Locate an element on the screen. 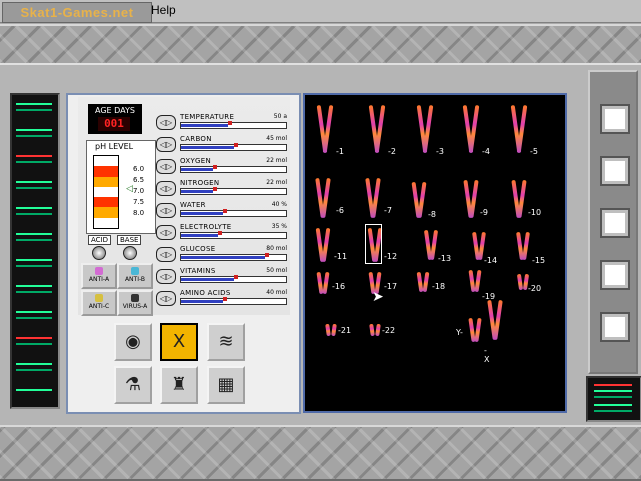 The width and height of the screenshot is (641, 481). sensor-vitamins: ◁▷ VITAMINS 50 mol is located at coordinates (222, 276).